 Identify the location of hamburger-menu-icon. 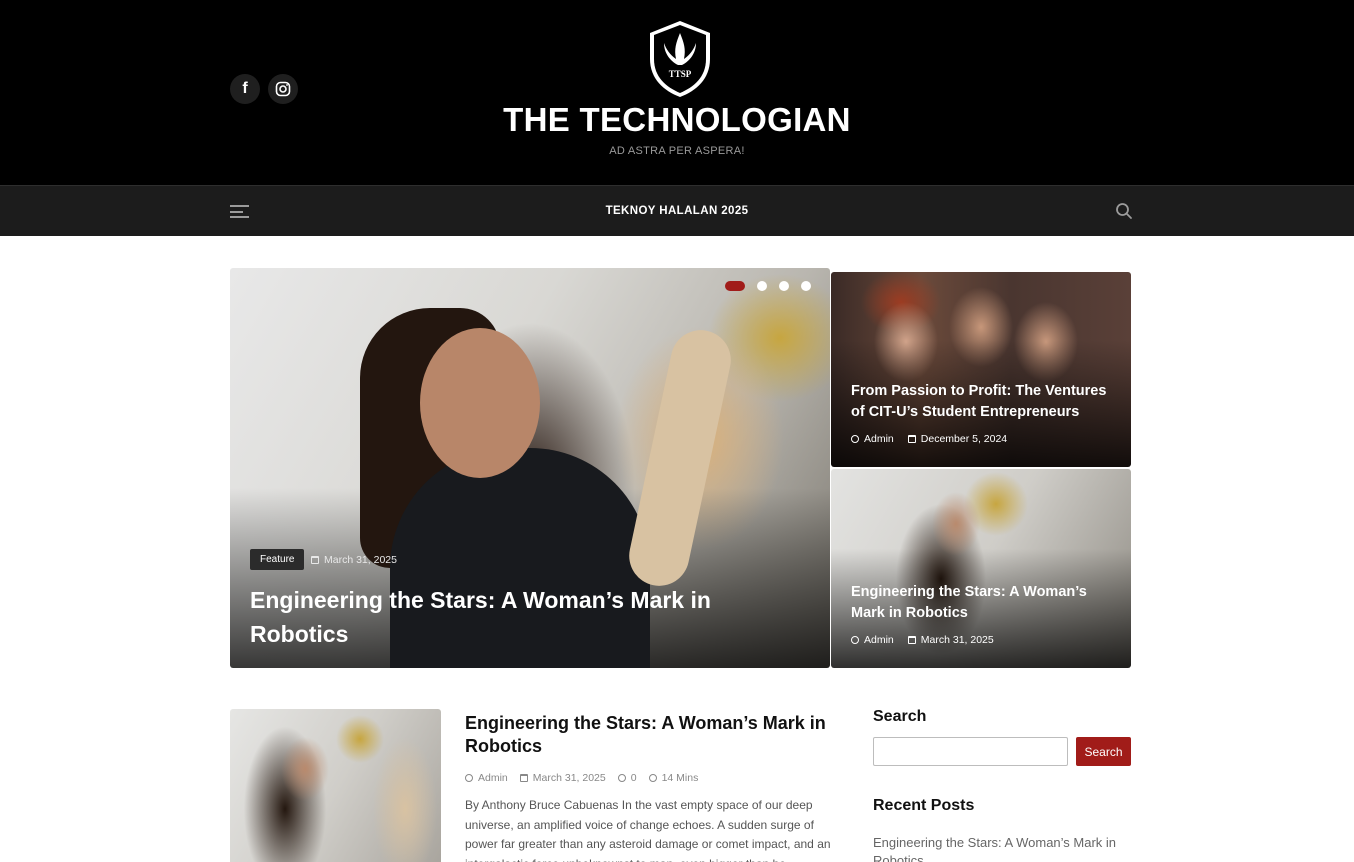
(239, 211).